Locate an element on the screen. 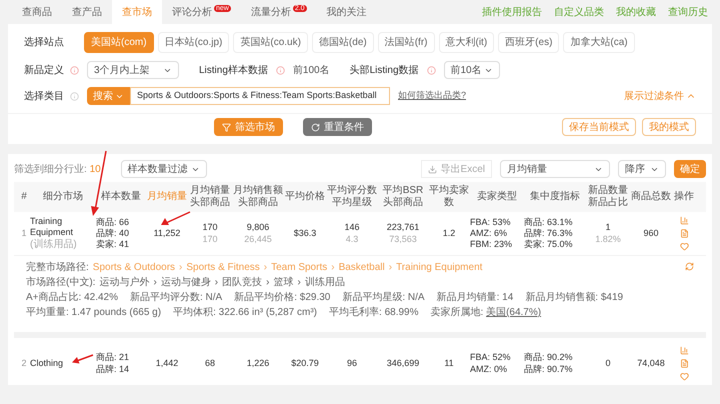  table-cell-text: $20.79 is located at coordinates (305, 363).